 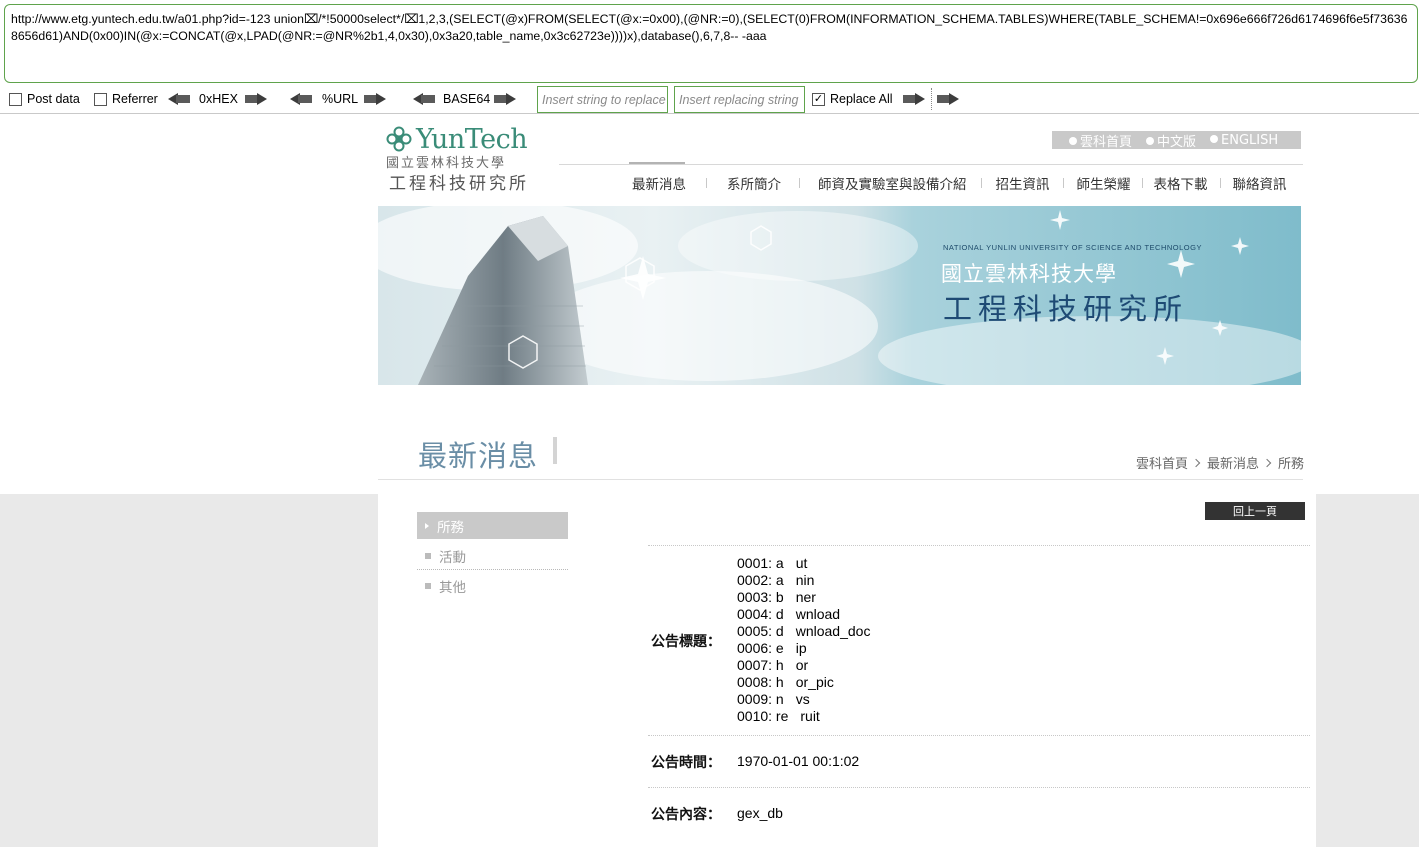 I want to click on post-data-toggle: Post data, so click(x=44, y=99).